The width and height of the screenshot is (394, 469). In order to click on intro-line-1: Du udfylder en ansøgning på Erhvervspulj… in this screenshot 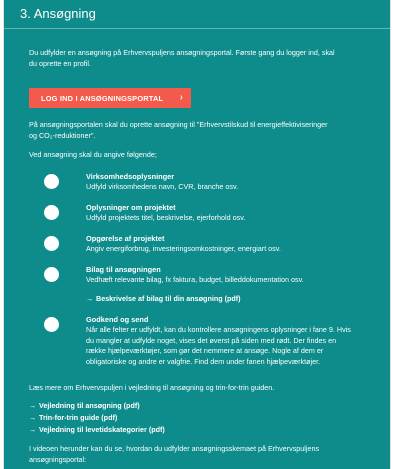, I will do `click(182, 52)`.